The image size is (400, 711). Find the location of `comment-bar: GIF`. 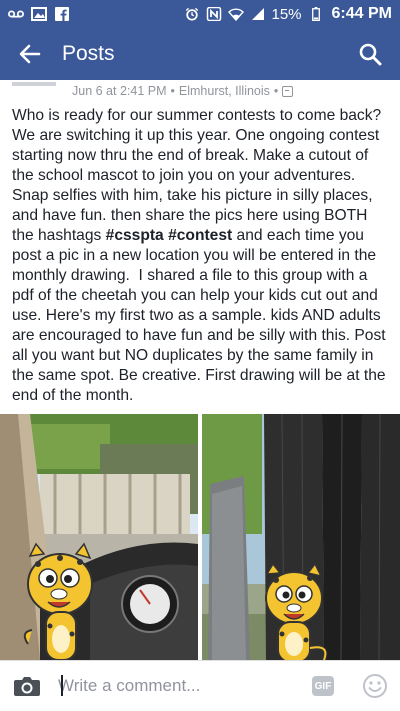

comment-bar: GIF is located at coordinates (200, 685).